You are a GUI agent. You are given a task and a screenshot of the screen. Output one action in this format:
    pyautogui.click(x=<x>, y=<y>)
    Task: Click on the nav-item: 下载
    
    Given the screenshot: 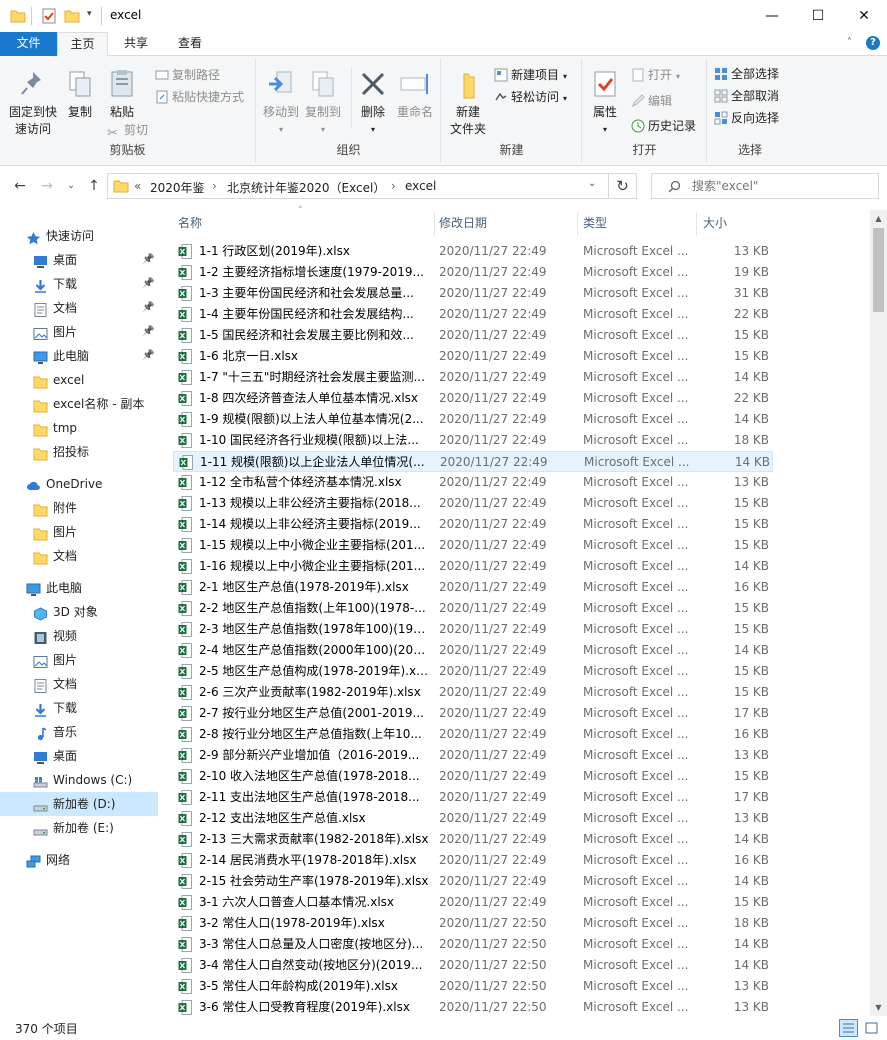 What is the action you would take?
    pyautogui.click(x=79, y=708)
    